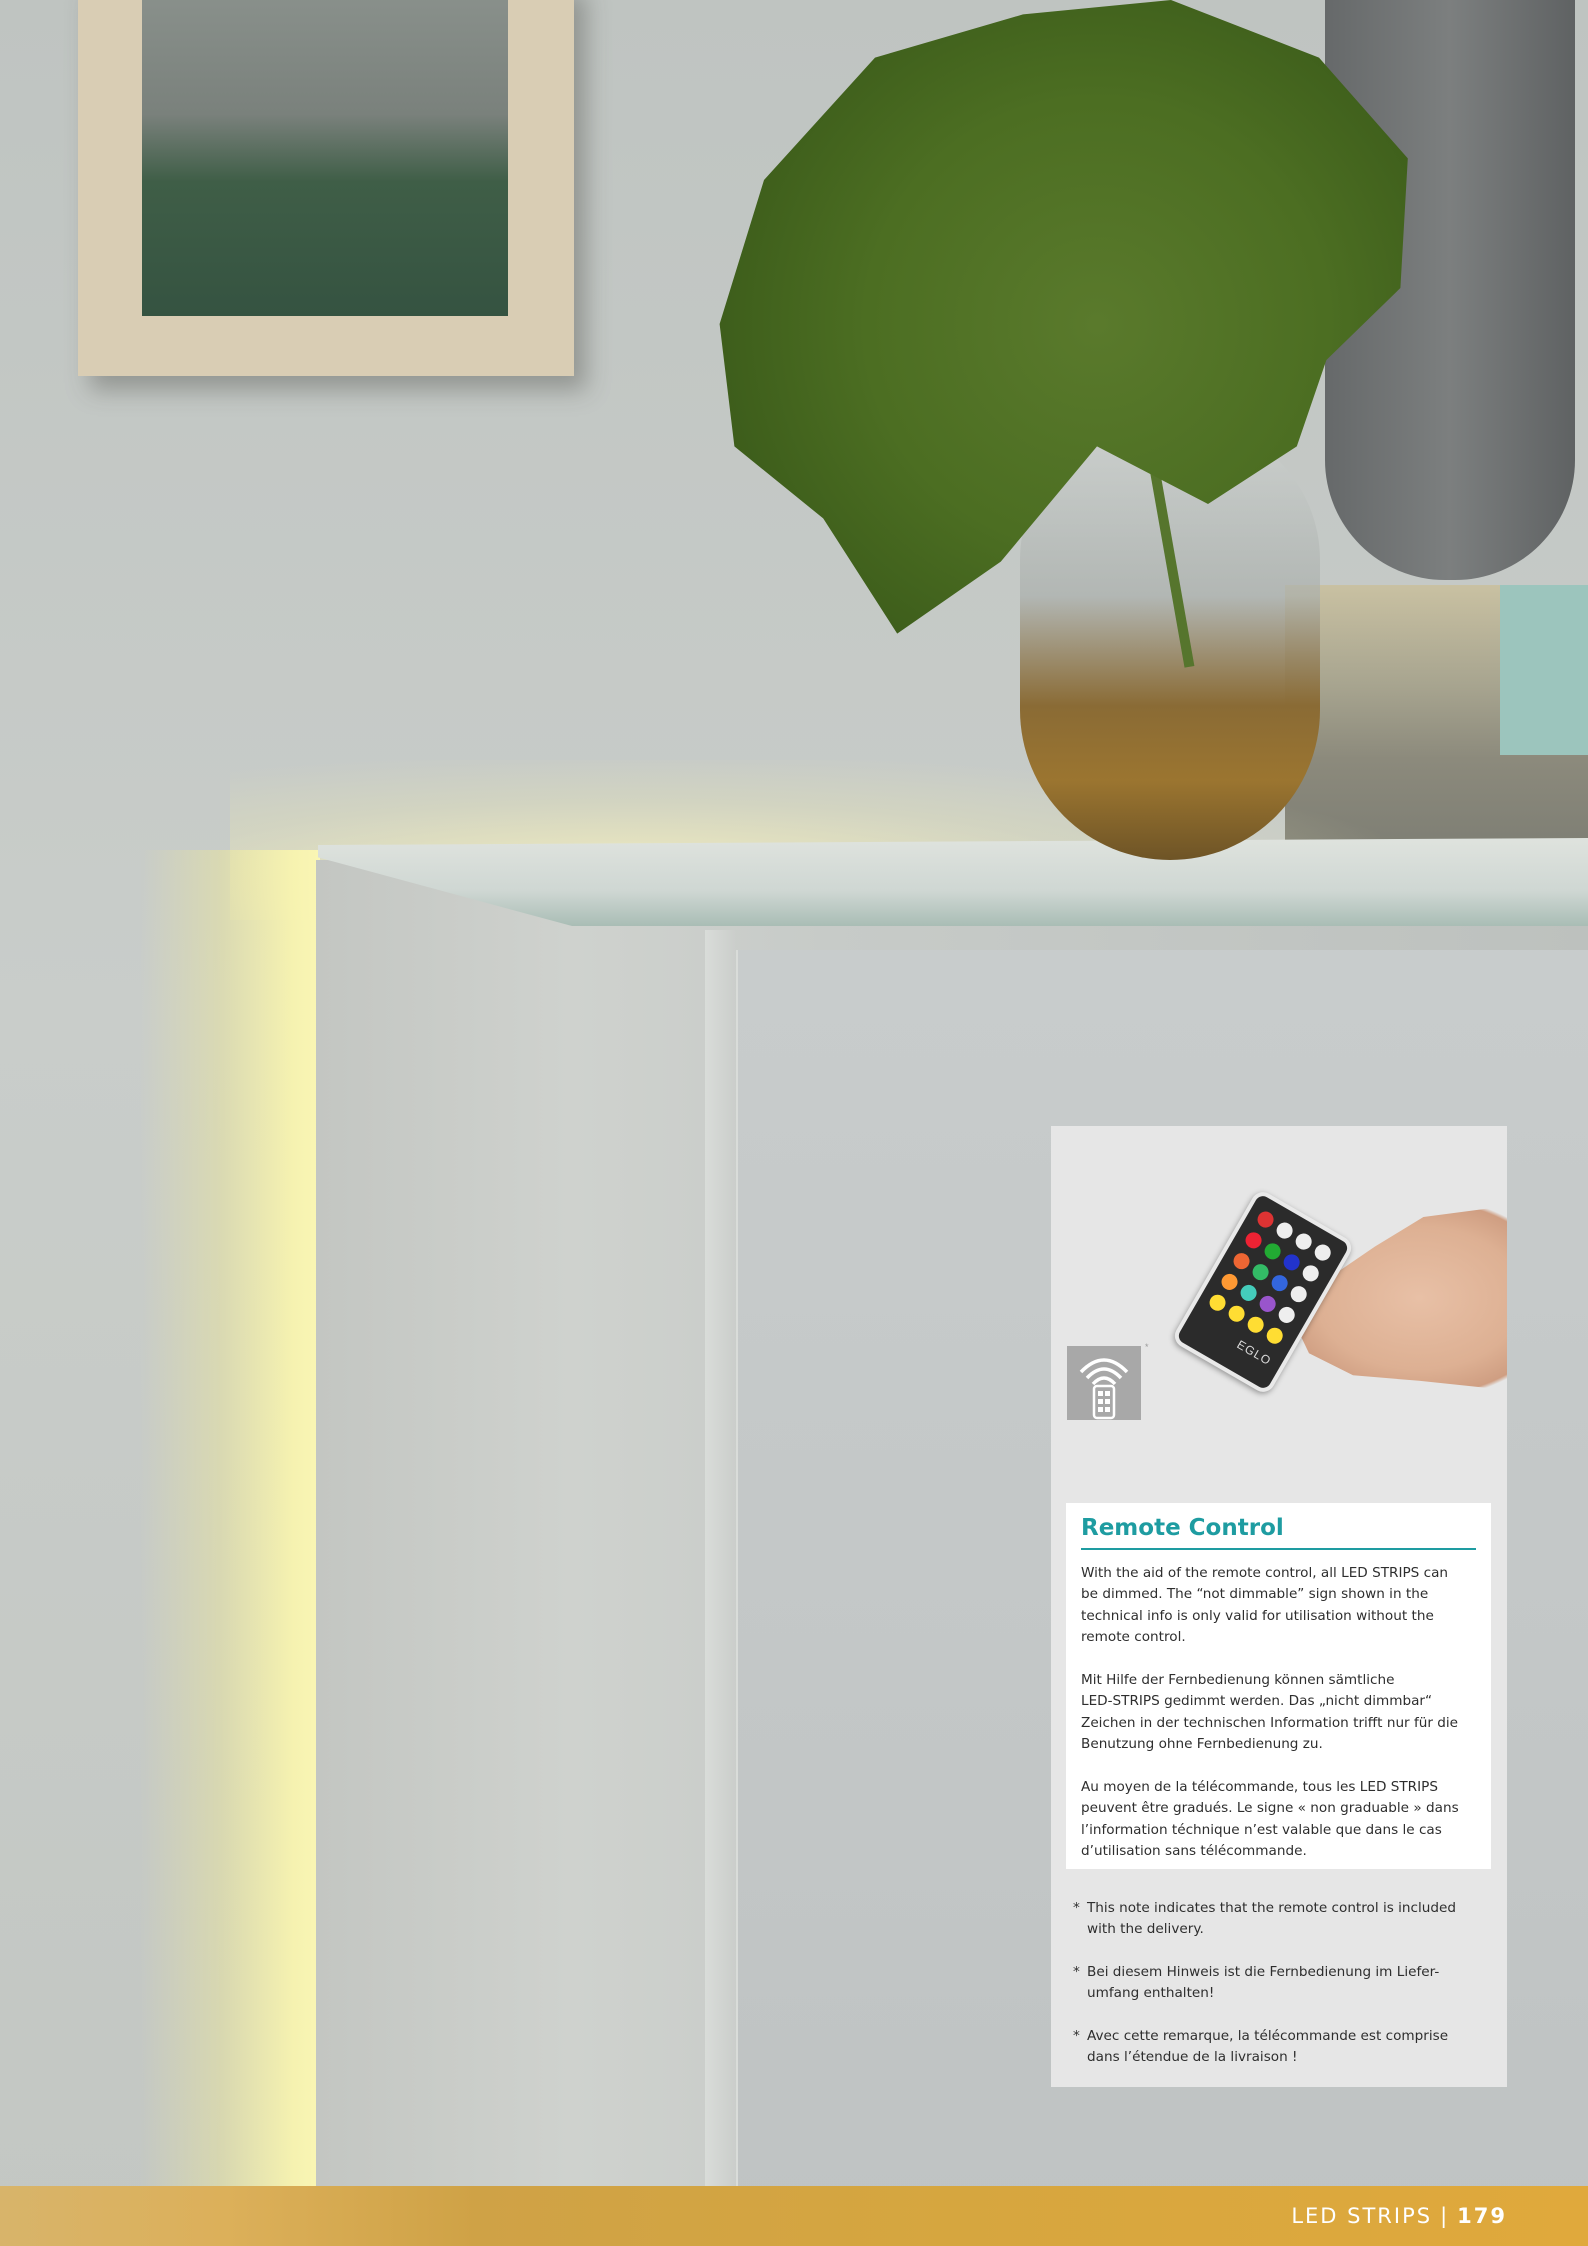  I want to click on footer-label: LED STRIPS | 179, so click(1399, 2216).